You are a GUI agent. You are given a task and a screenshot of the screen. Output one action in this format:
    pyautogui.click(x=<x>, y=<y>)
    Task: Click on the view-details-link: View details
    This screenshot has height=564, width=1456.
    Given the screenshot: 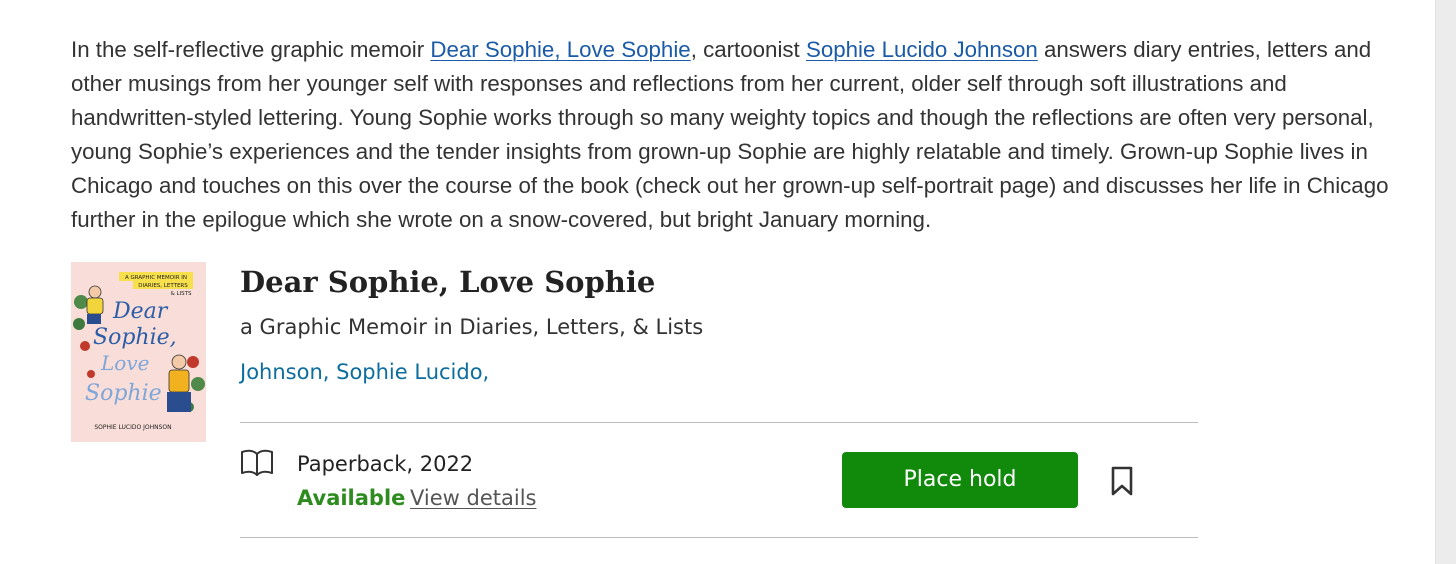 What is the action you would take?
    pyautogui.click(x=473, y=498)
    